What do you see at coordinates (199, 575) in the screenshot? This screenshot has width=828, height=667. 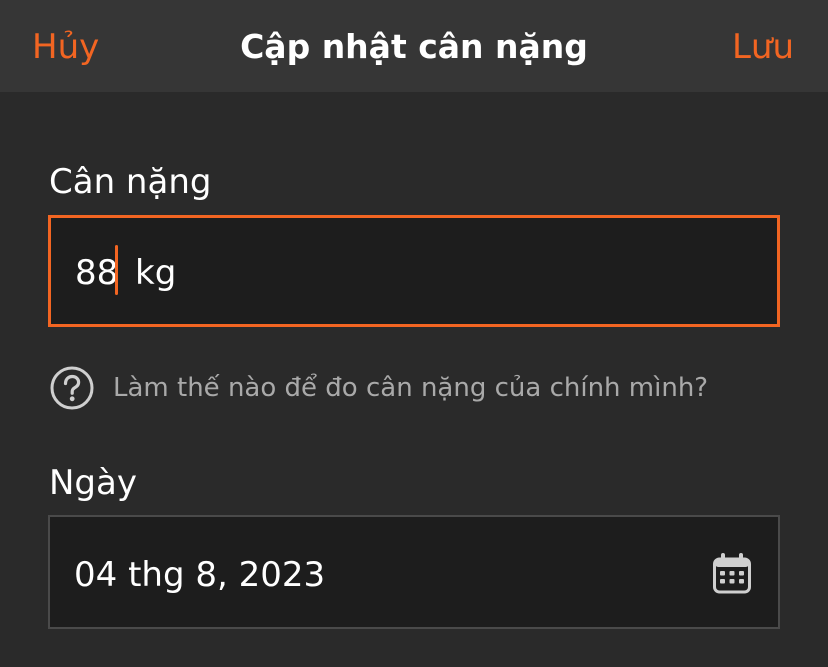 I see `date-value: 04 thg 8, 2023` at bounding box center [199, 575].